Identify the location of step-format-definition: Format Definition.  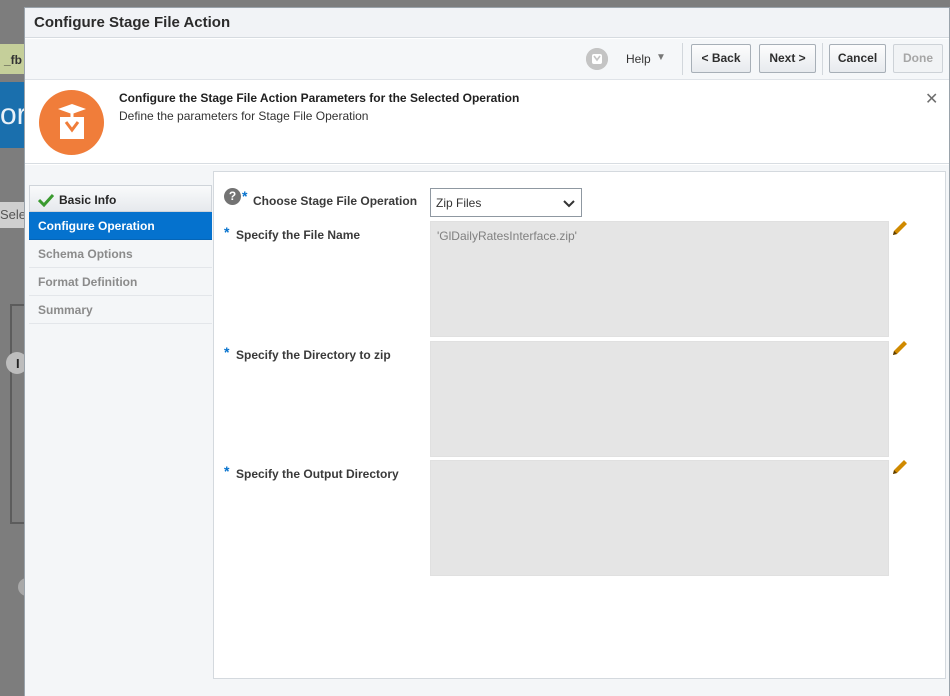
(120, 282).